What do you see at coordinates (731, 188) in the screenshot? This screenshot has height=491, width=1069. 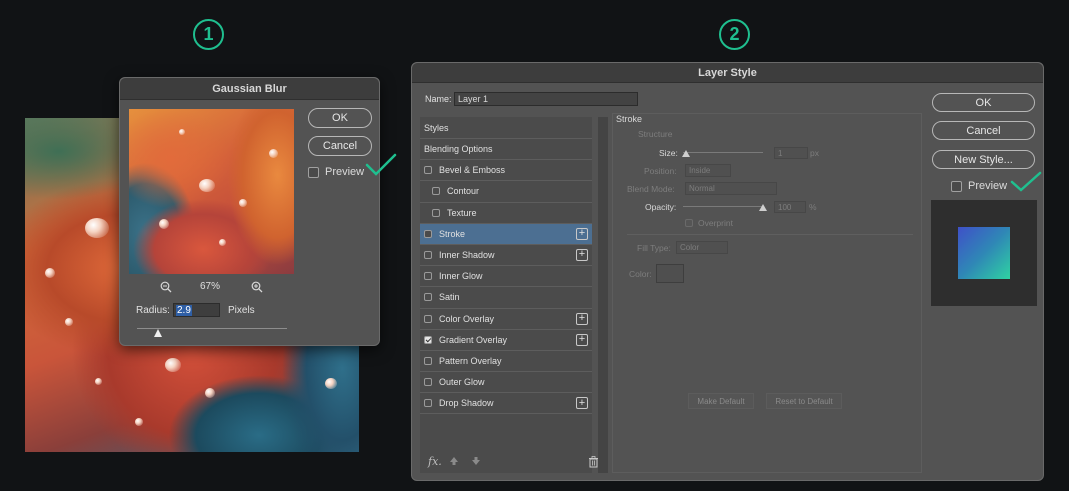 I see `blend-mode-select: Normal` at bounding box center [731, 188].